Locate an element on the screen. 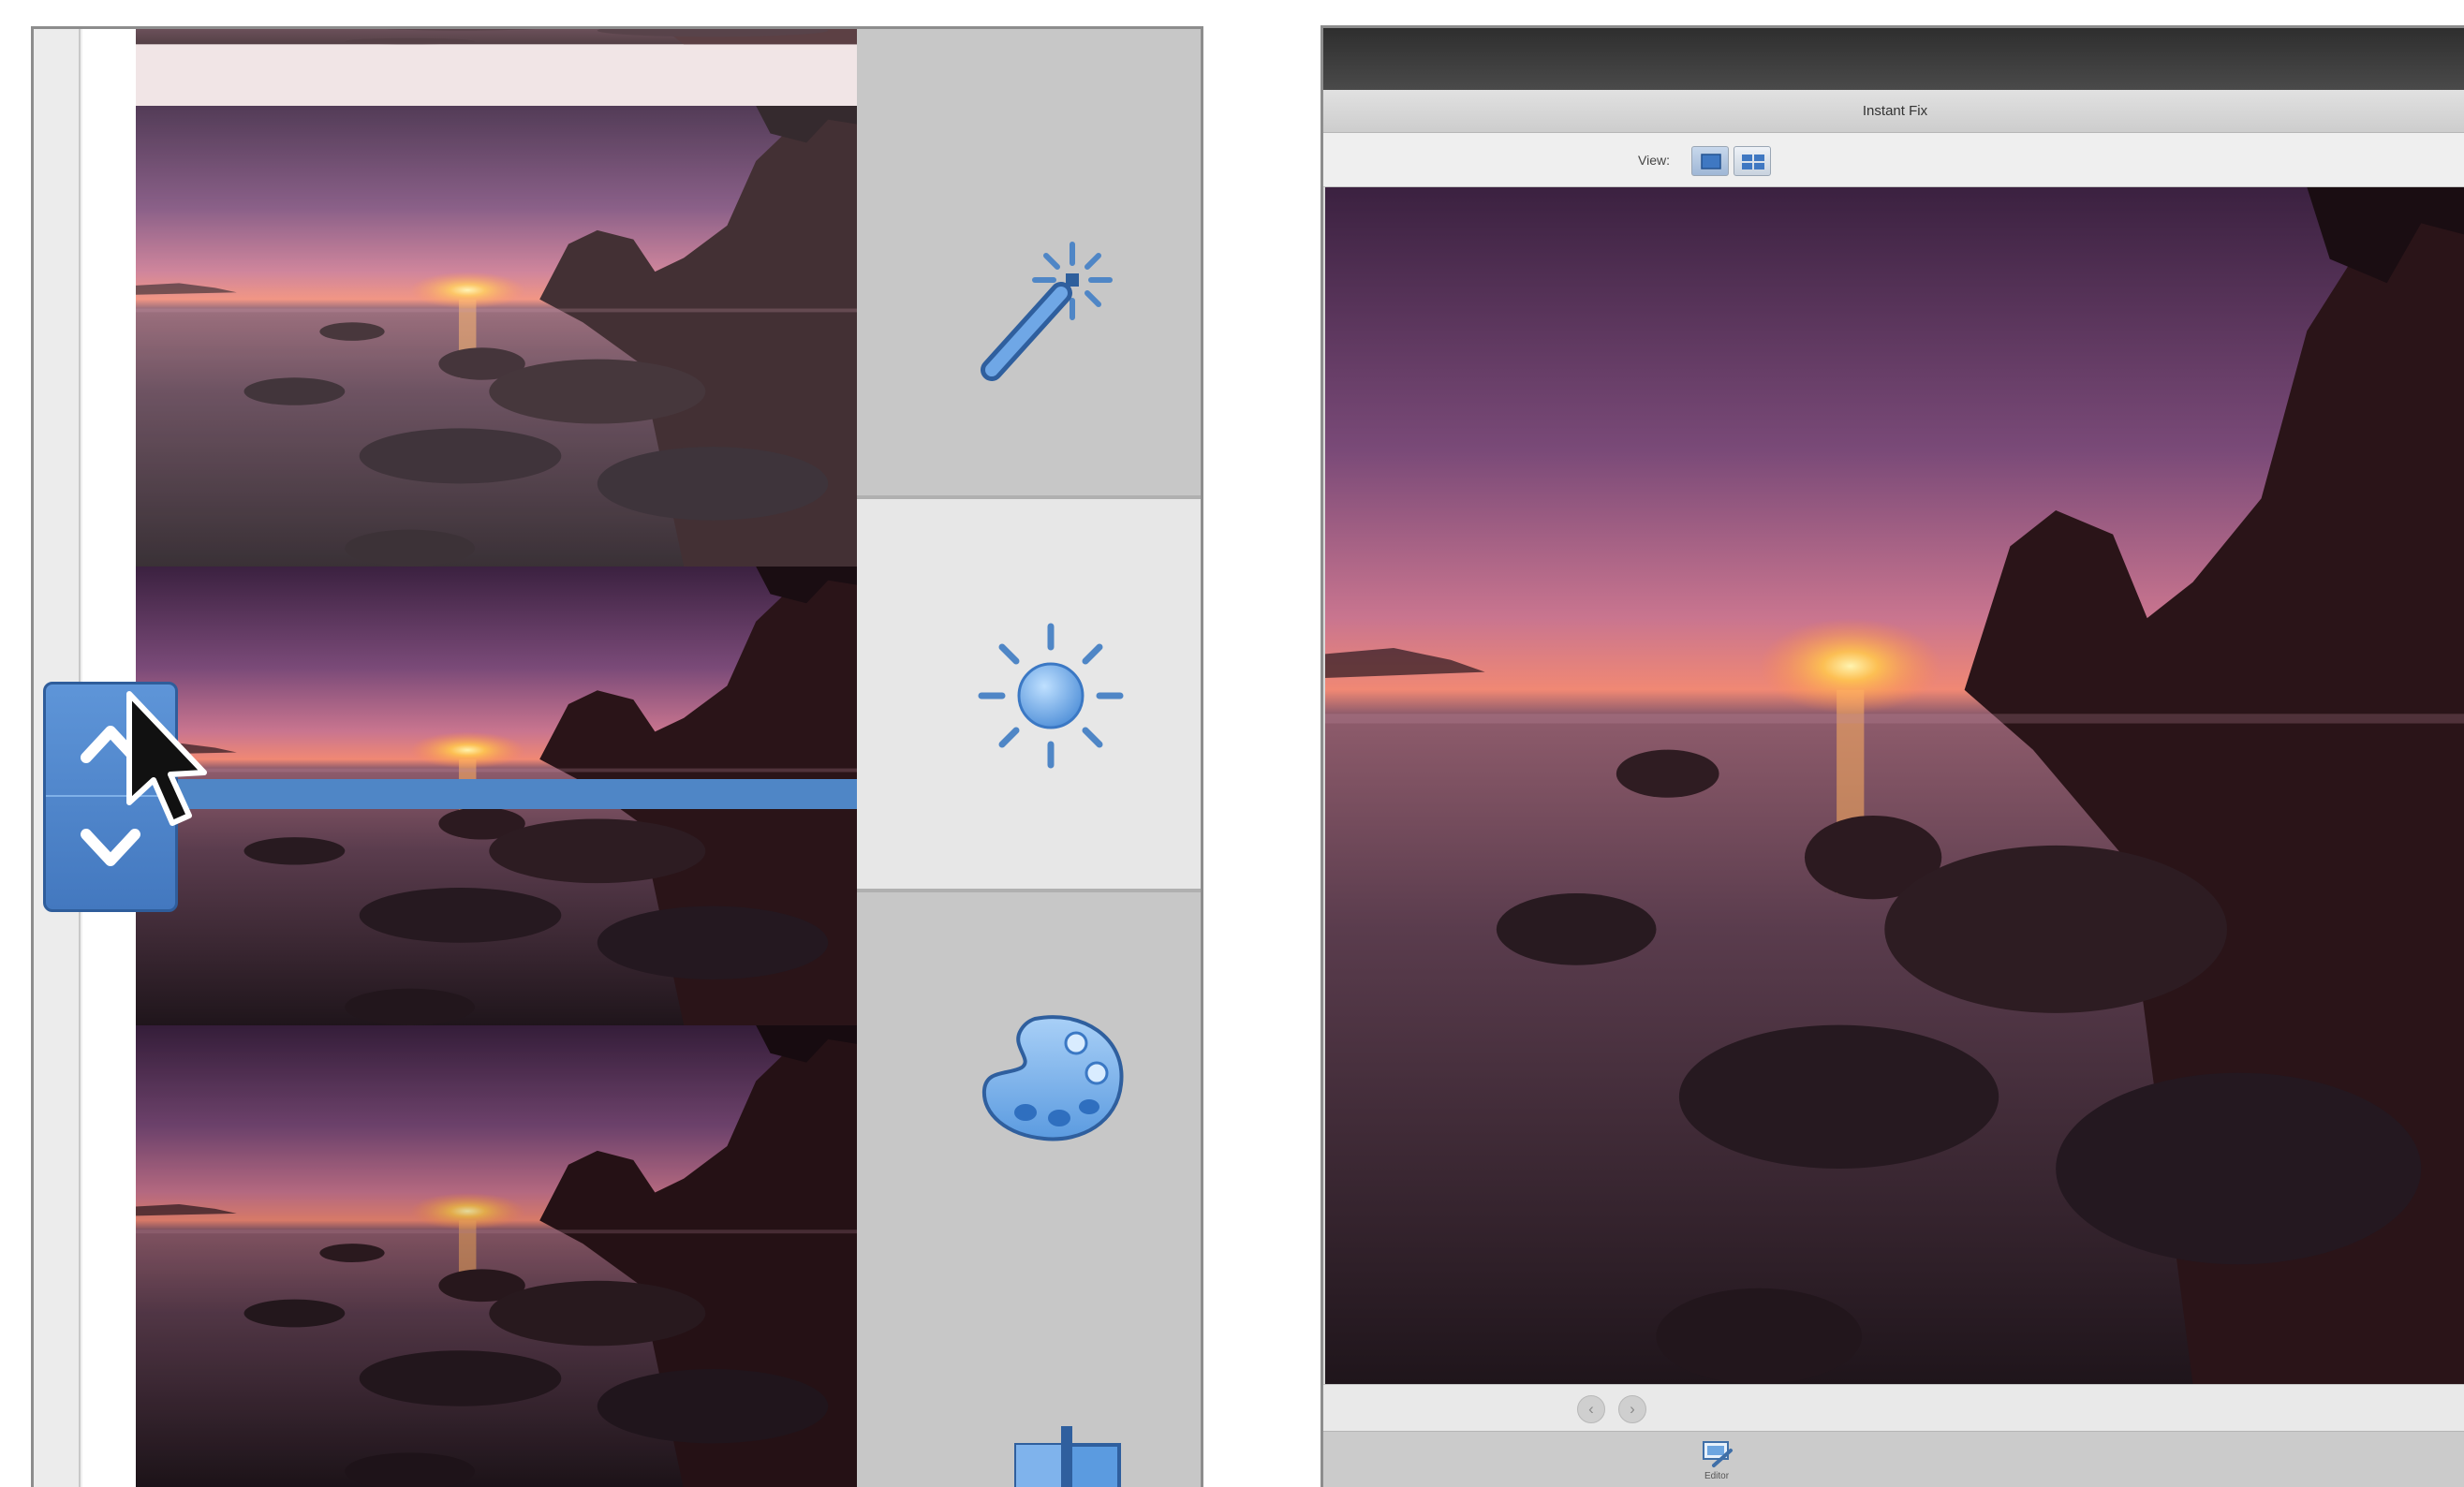 The height and width of the screenshot is (1487, 2464). split-view-button is located at coordinates (1752, 161).